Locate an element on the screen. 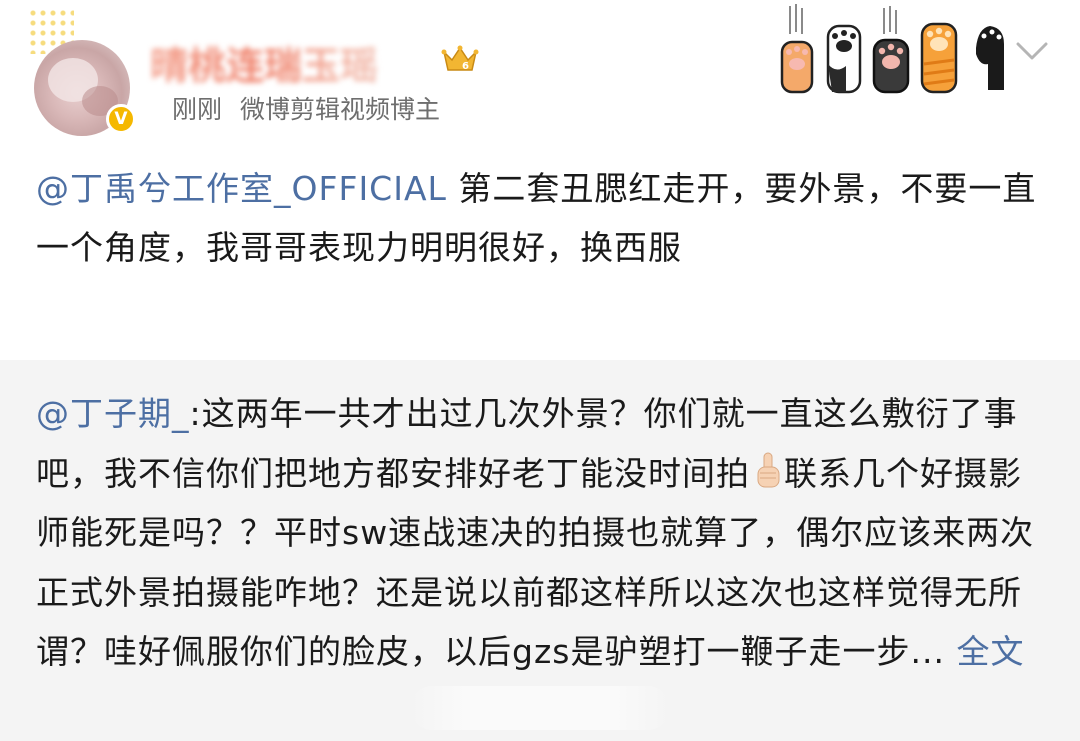  post-source: 微博剪辑视频博主 is located at coordinates (340, 109).